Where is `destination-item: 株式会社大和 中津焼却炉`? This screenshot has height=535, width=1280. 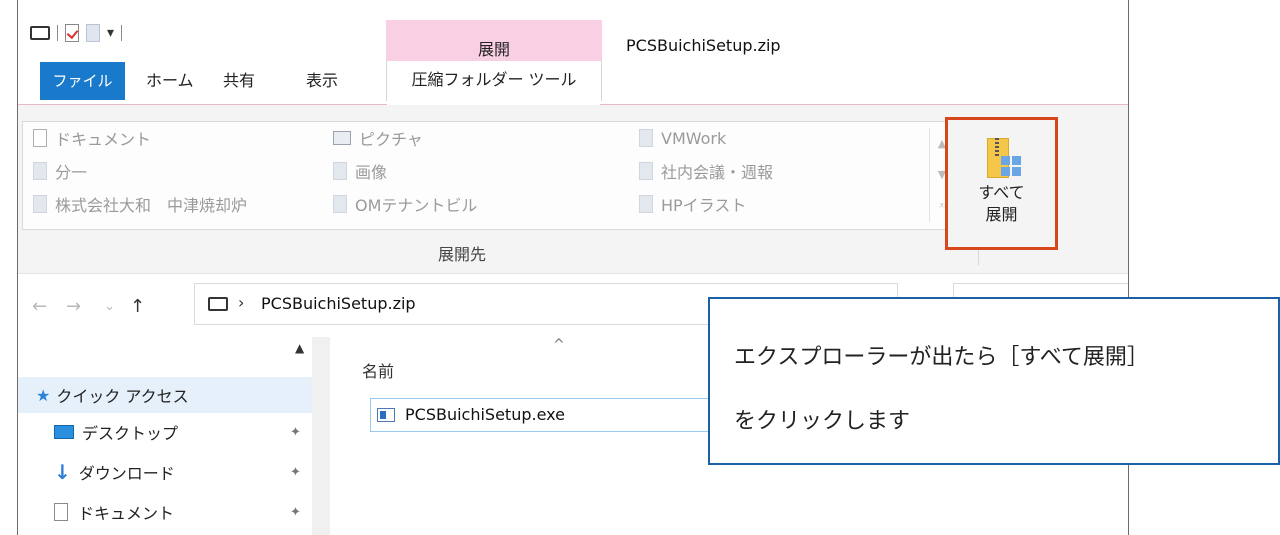 destination-item: 株式会社大和 中津焼却炉 is located at coordinates (140, 204).